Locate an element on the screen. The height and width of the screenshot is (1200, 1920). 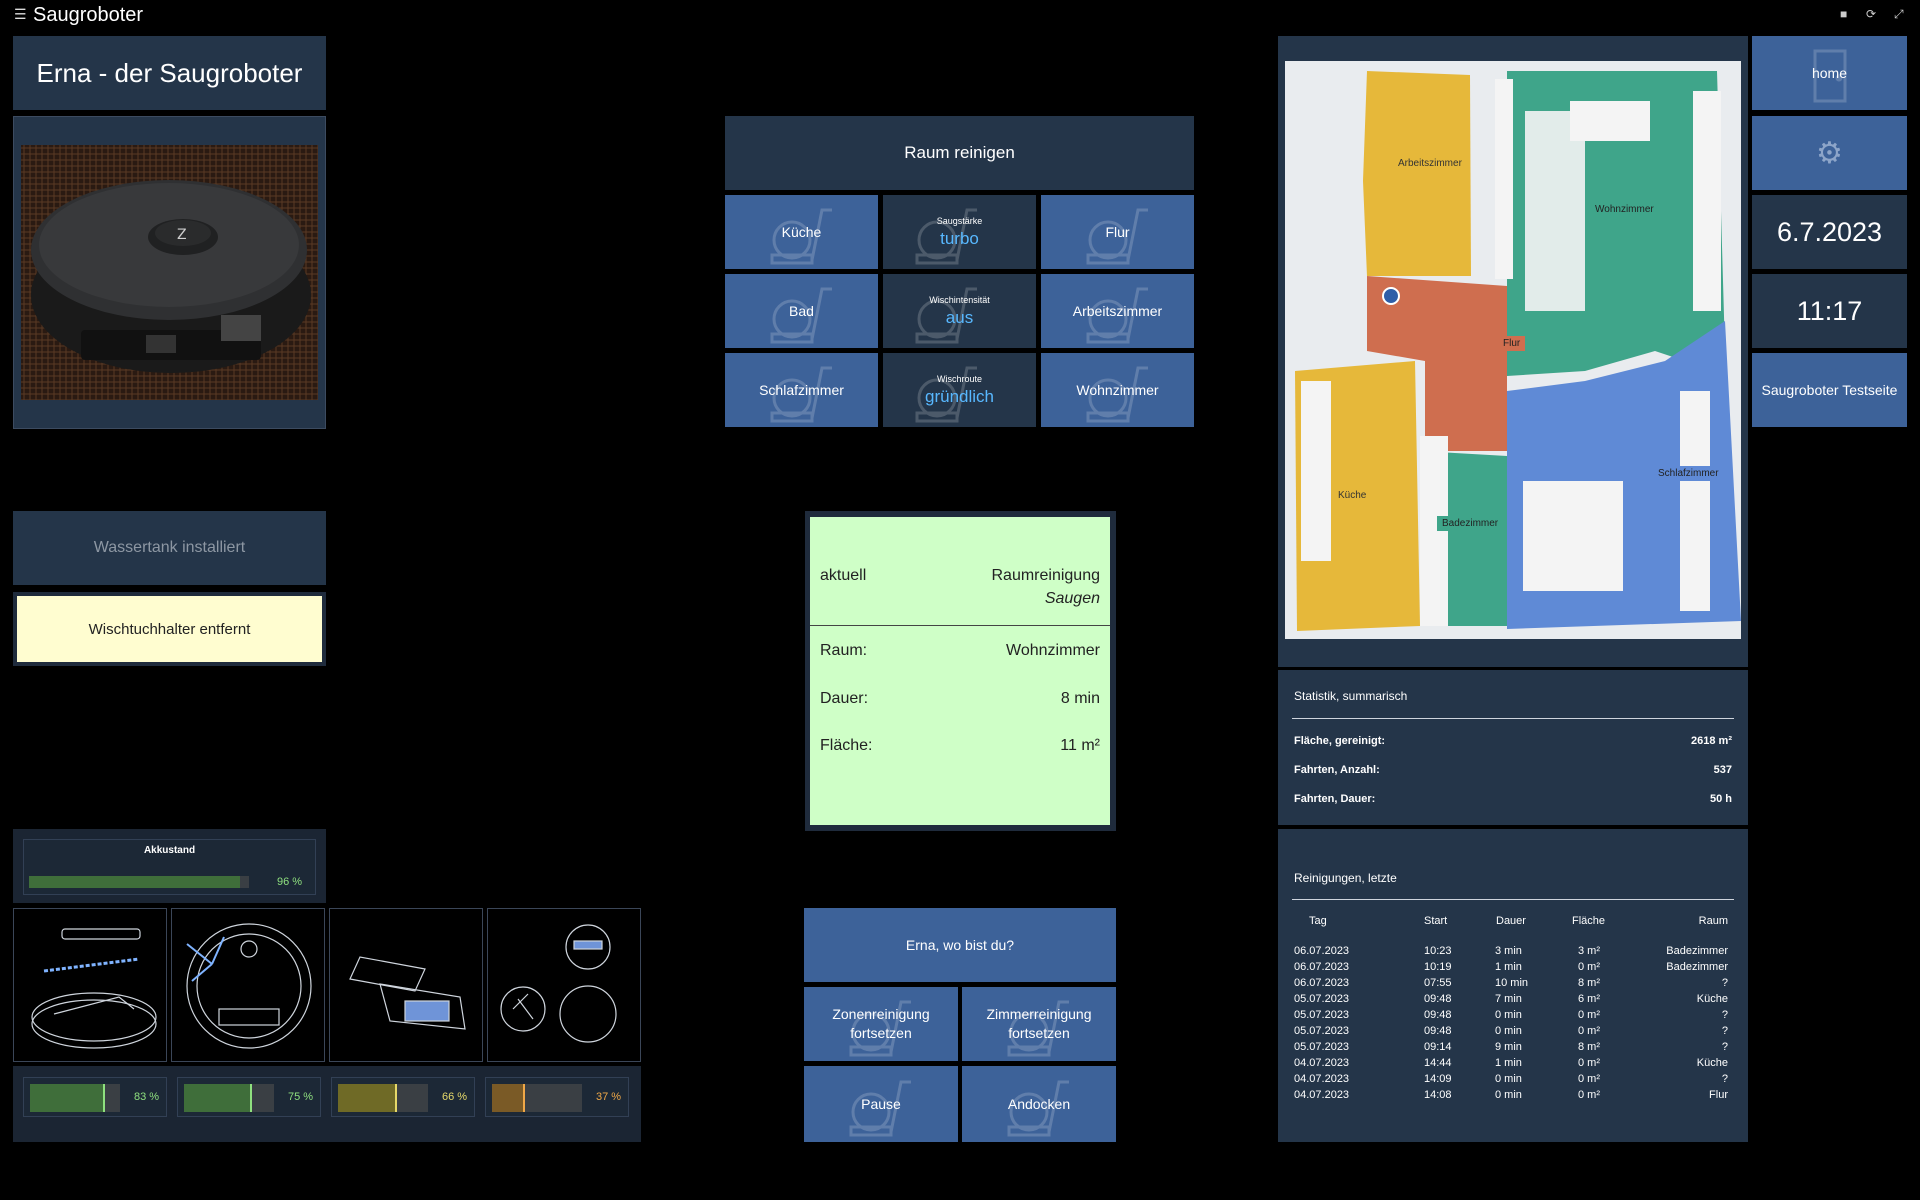
stats-area-value: 2618 m² is located at coordinates (1711, 741).